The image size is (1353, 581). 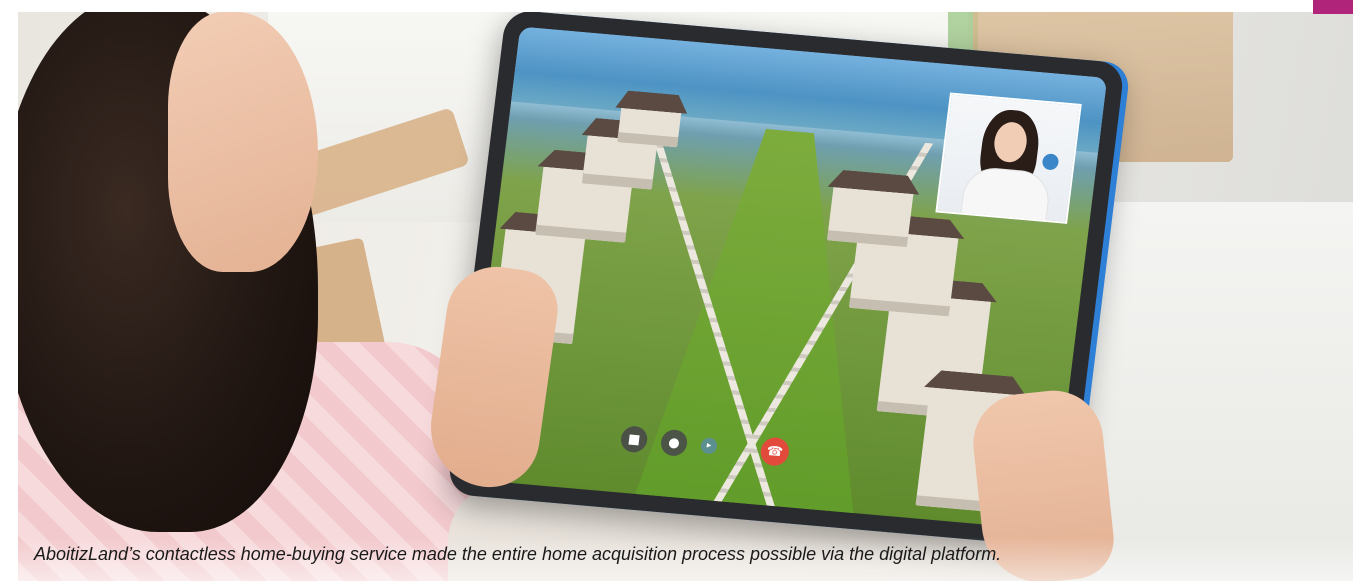 I want to click on camera-icon: ■, so click(x=634, y=439).